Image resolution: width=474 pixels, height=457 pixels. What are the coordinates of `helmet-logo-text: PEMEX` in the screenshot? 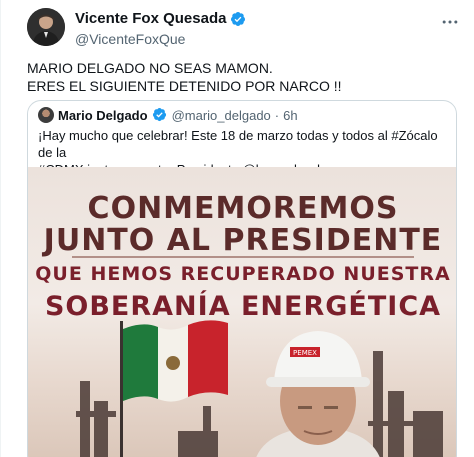 It's located at (305, 353).